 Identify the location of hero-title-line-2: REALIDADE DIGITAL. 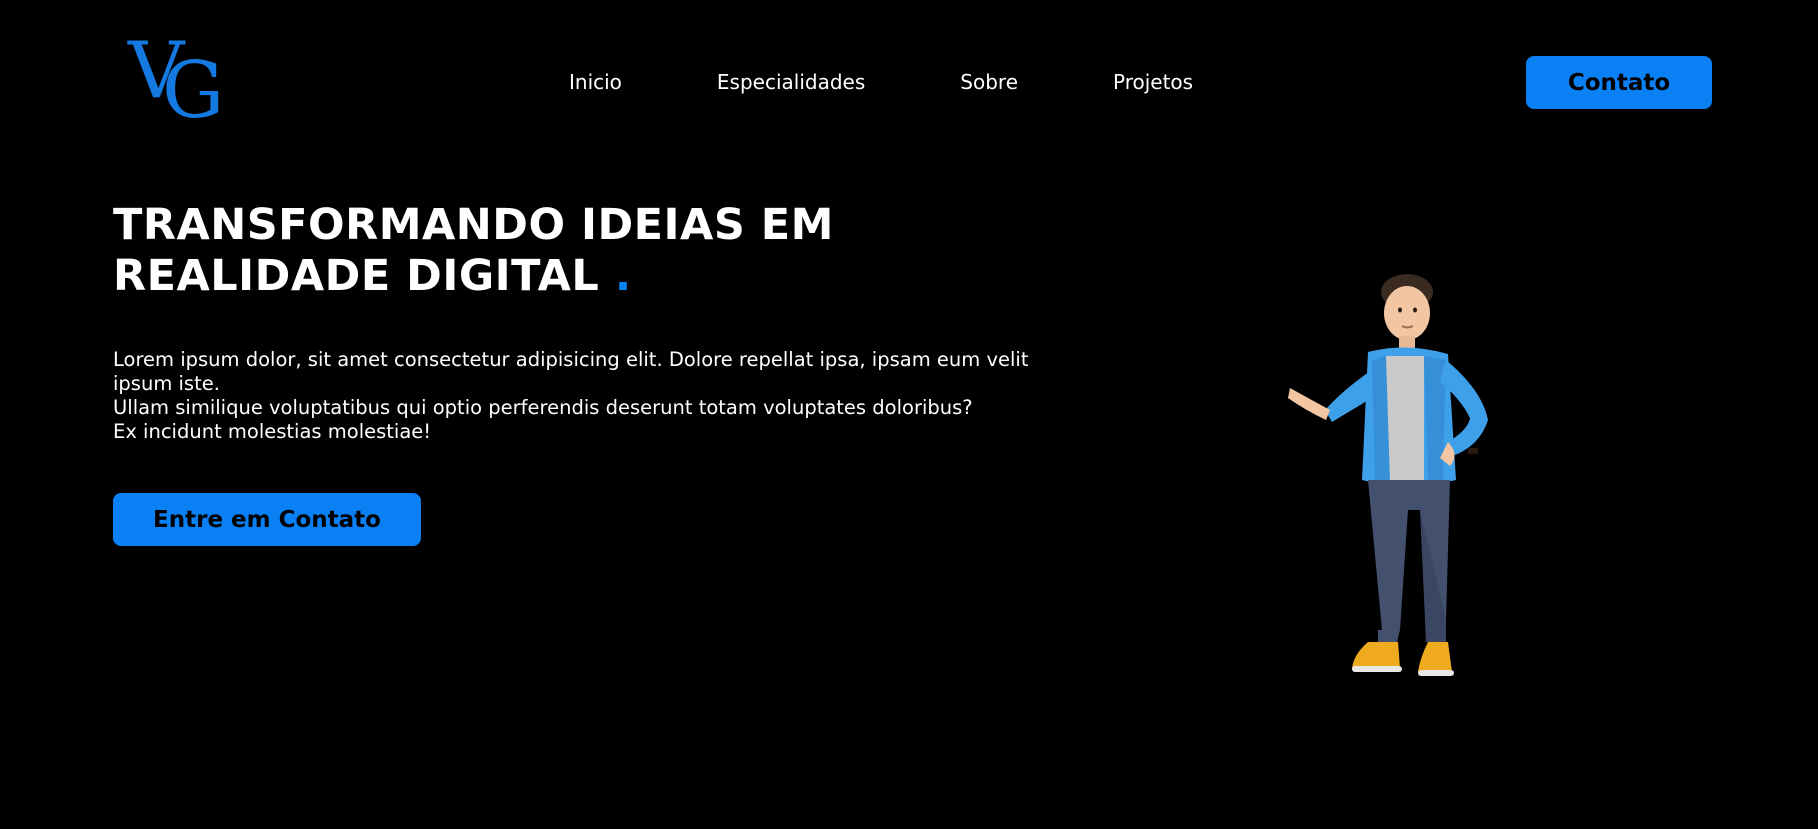
(356, 276).